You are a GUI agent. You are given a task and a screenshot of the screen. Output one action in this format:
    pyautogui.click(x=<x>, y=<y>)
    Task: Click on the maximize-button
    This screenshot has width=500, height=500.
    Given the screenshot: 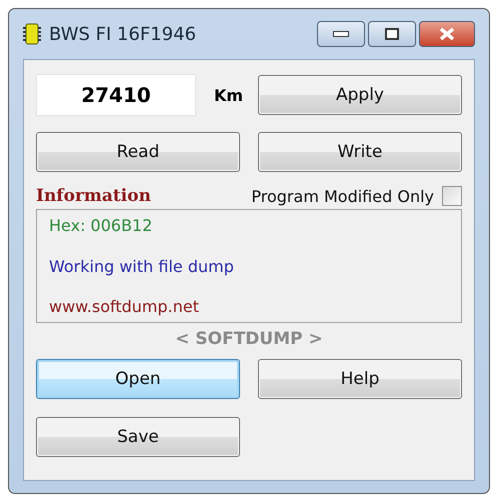 What is the action you would take?
    pyautogui.click(x=392, y=34)
    